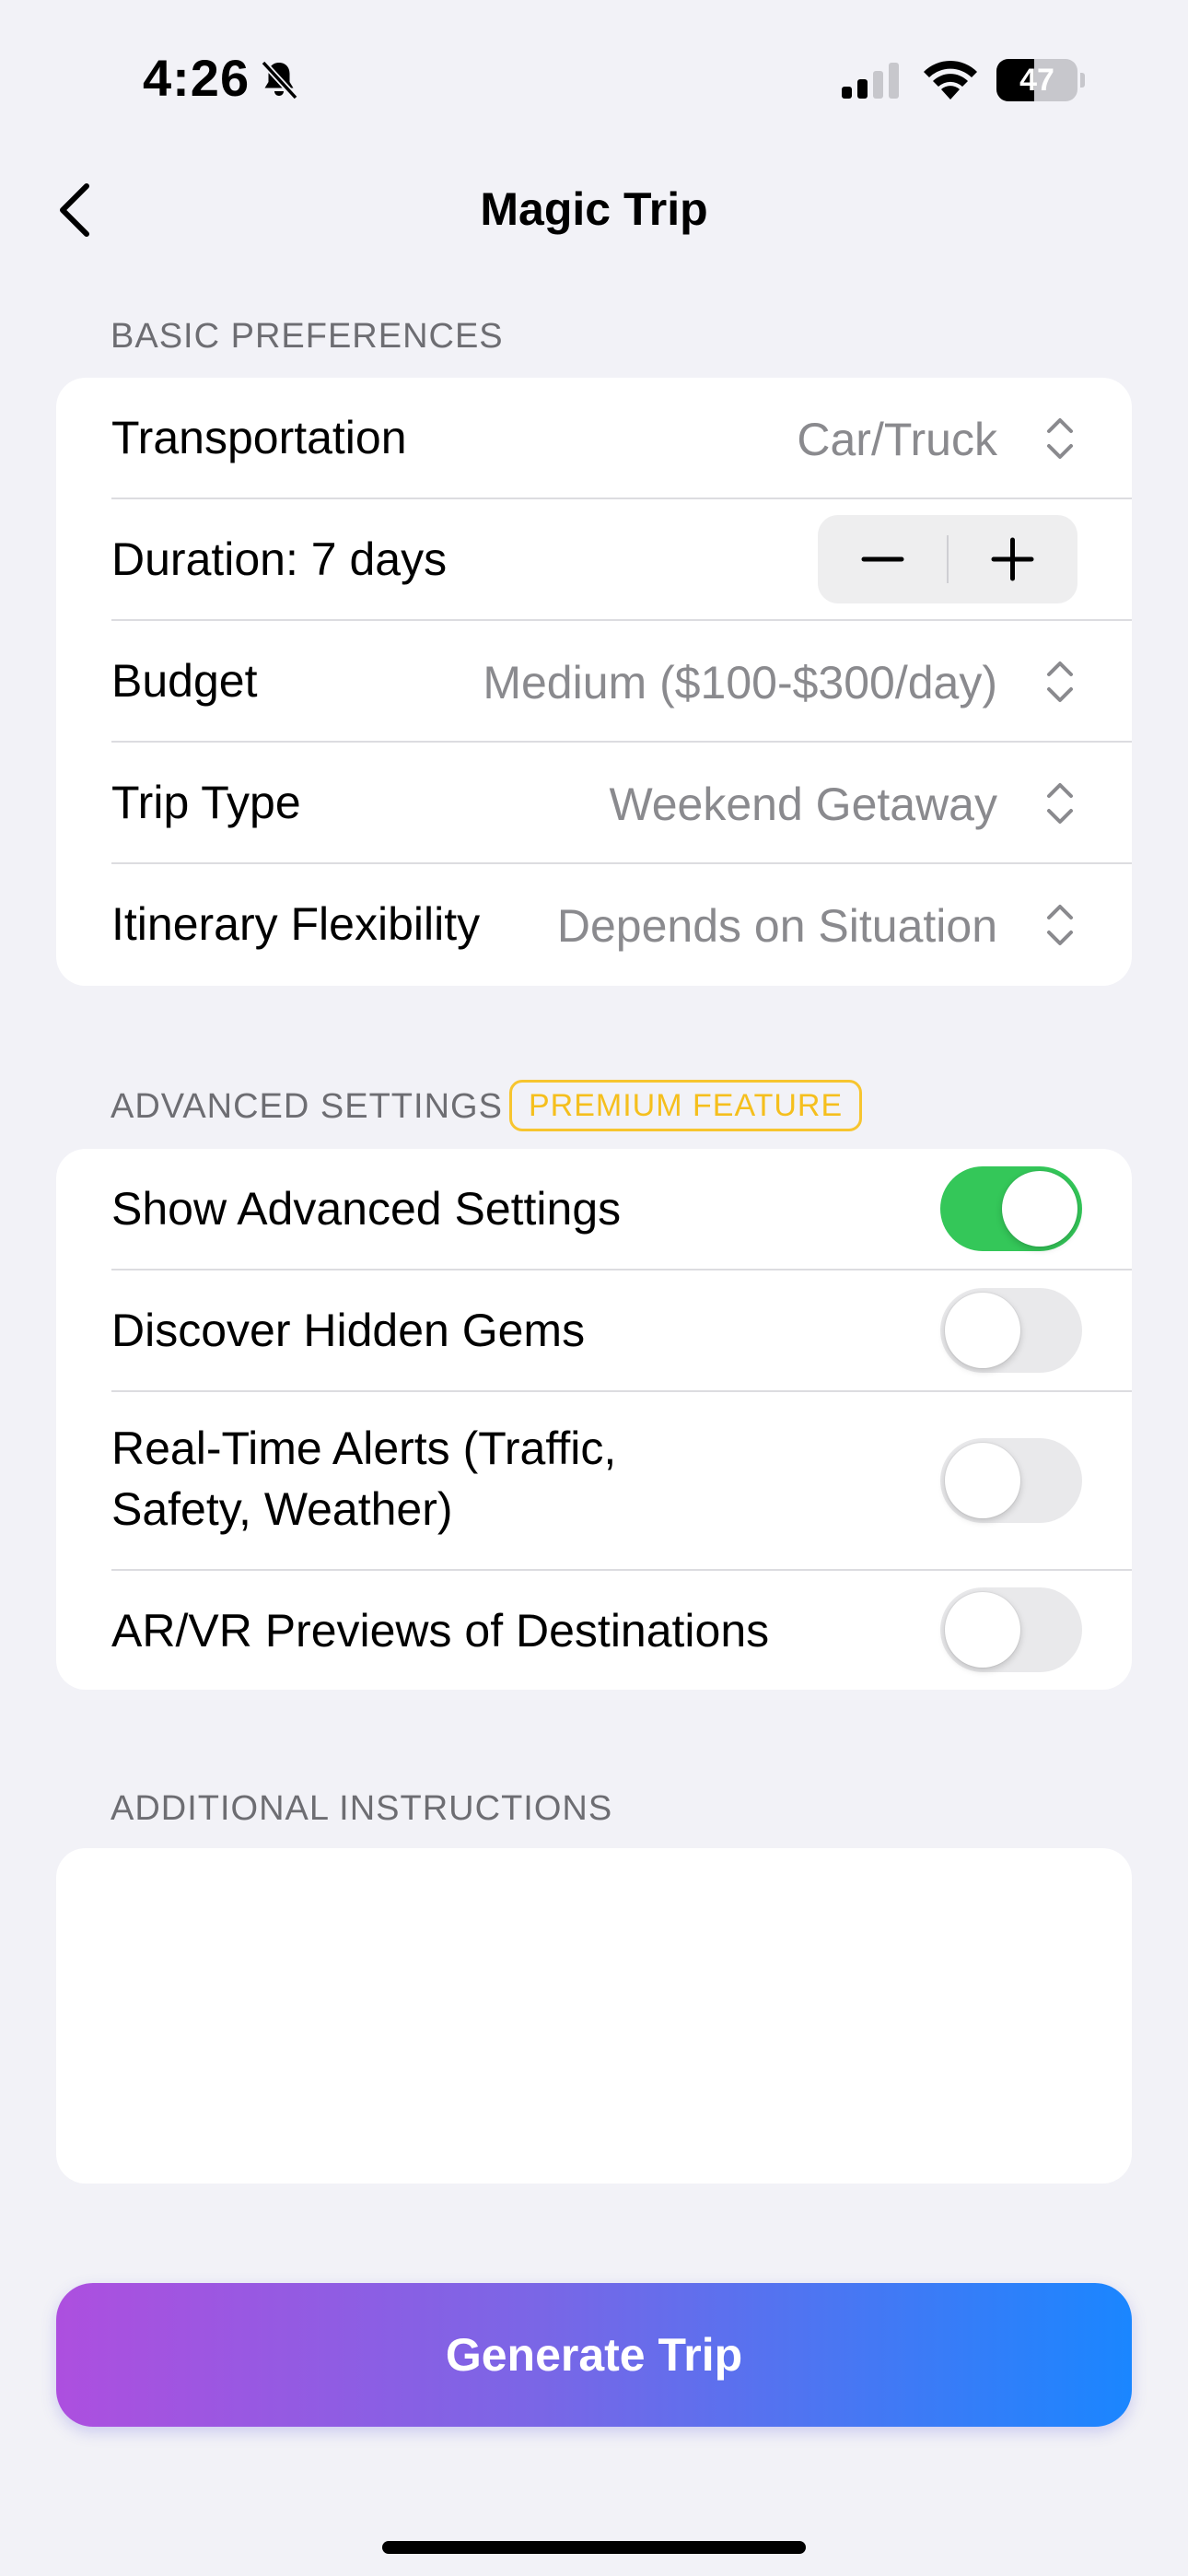 Image resolution: width=1188 pixels, height=2576 pixels. Describe the element at coordinates (594, 2547) in the screenshot. I see `home-indicator` at that location.